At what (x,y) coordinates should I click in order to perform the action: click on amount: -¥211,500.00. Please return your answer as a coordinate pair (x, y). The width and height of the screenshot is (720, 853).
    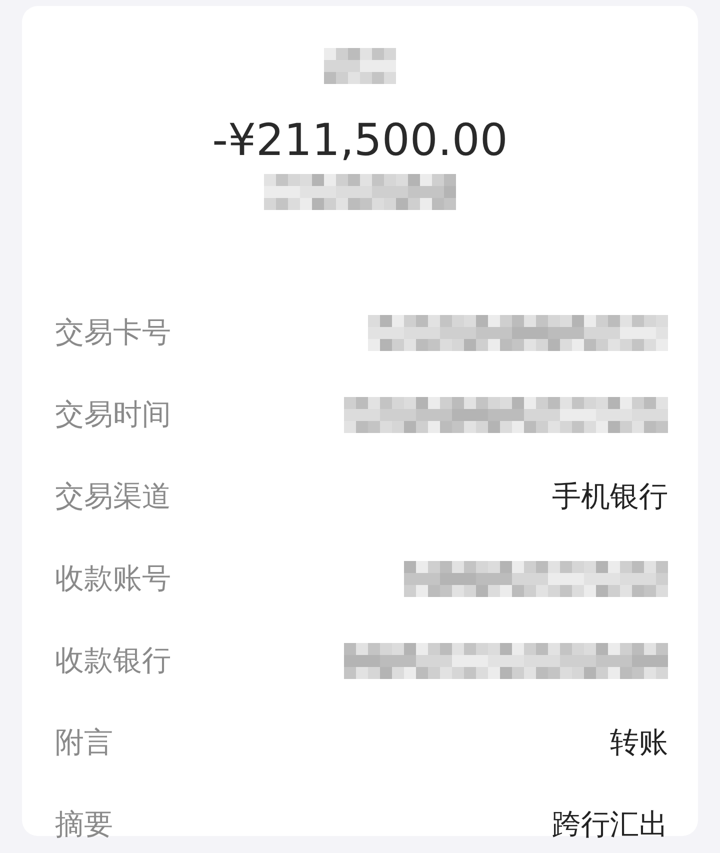
    Looking at the image, I should click on (360, 141).